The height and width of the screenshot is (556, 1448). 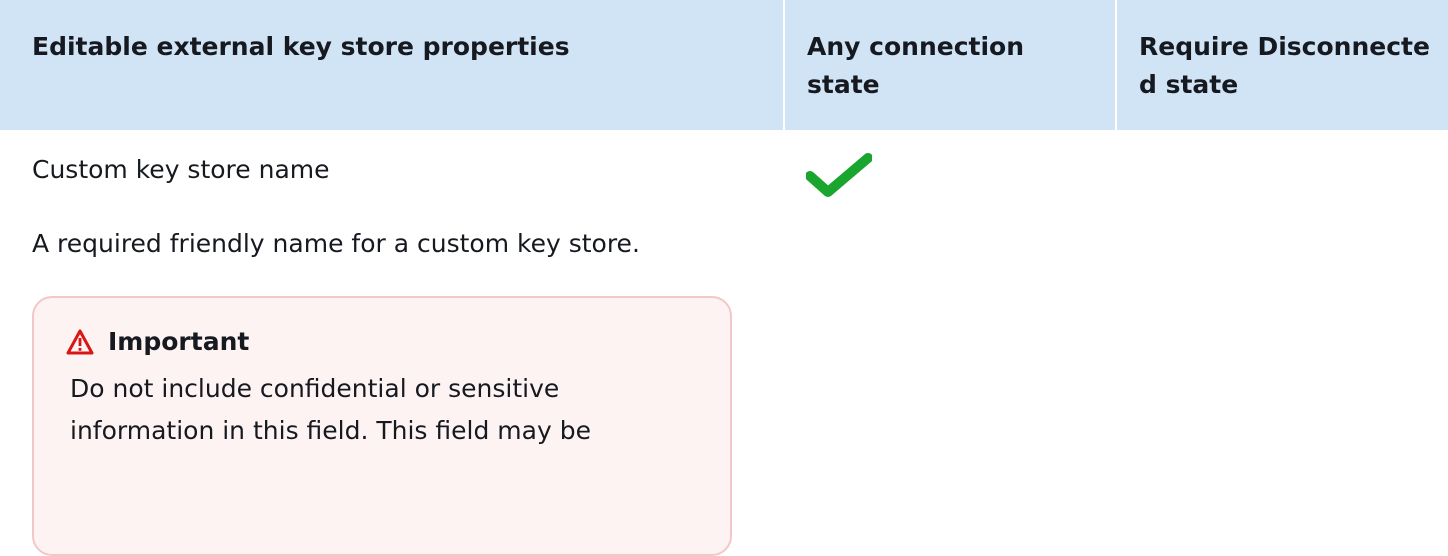 What do you see at coordinates (949, 65) in the screenshot?
I see `column-header-any-connection-state: Any connection state` at bounding box center [949, 65].